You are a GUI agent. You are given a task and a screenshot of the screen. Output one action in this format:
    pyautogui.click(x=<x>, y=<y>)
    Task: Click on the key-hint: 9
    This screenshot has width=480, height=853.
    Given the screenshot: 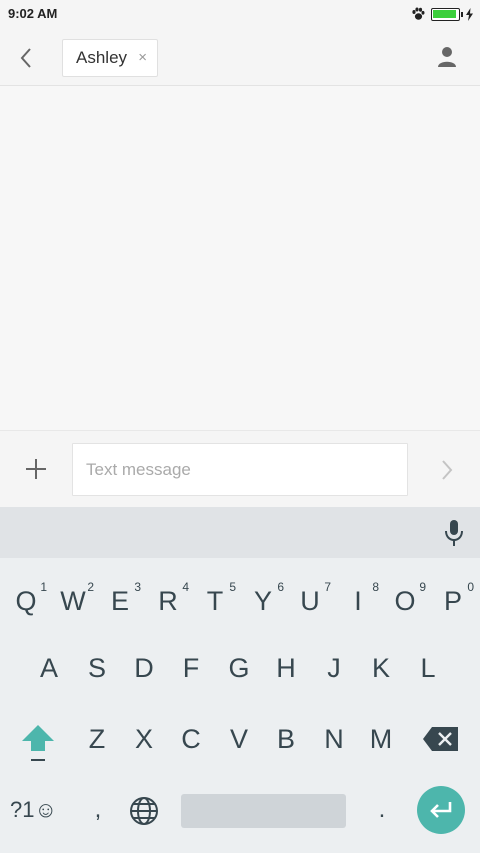 What is the action you would take?
    pyautogui.click(x=422, y=587)
    